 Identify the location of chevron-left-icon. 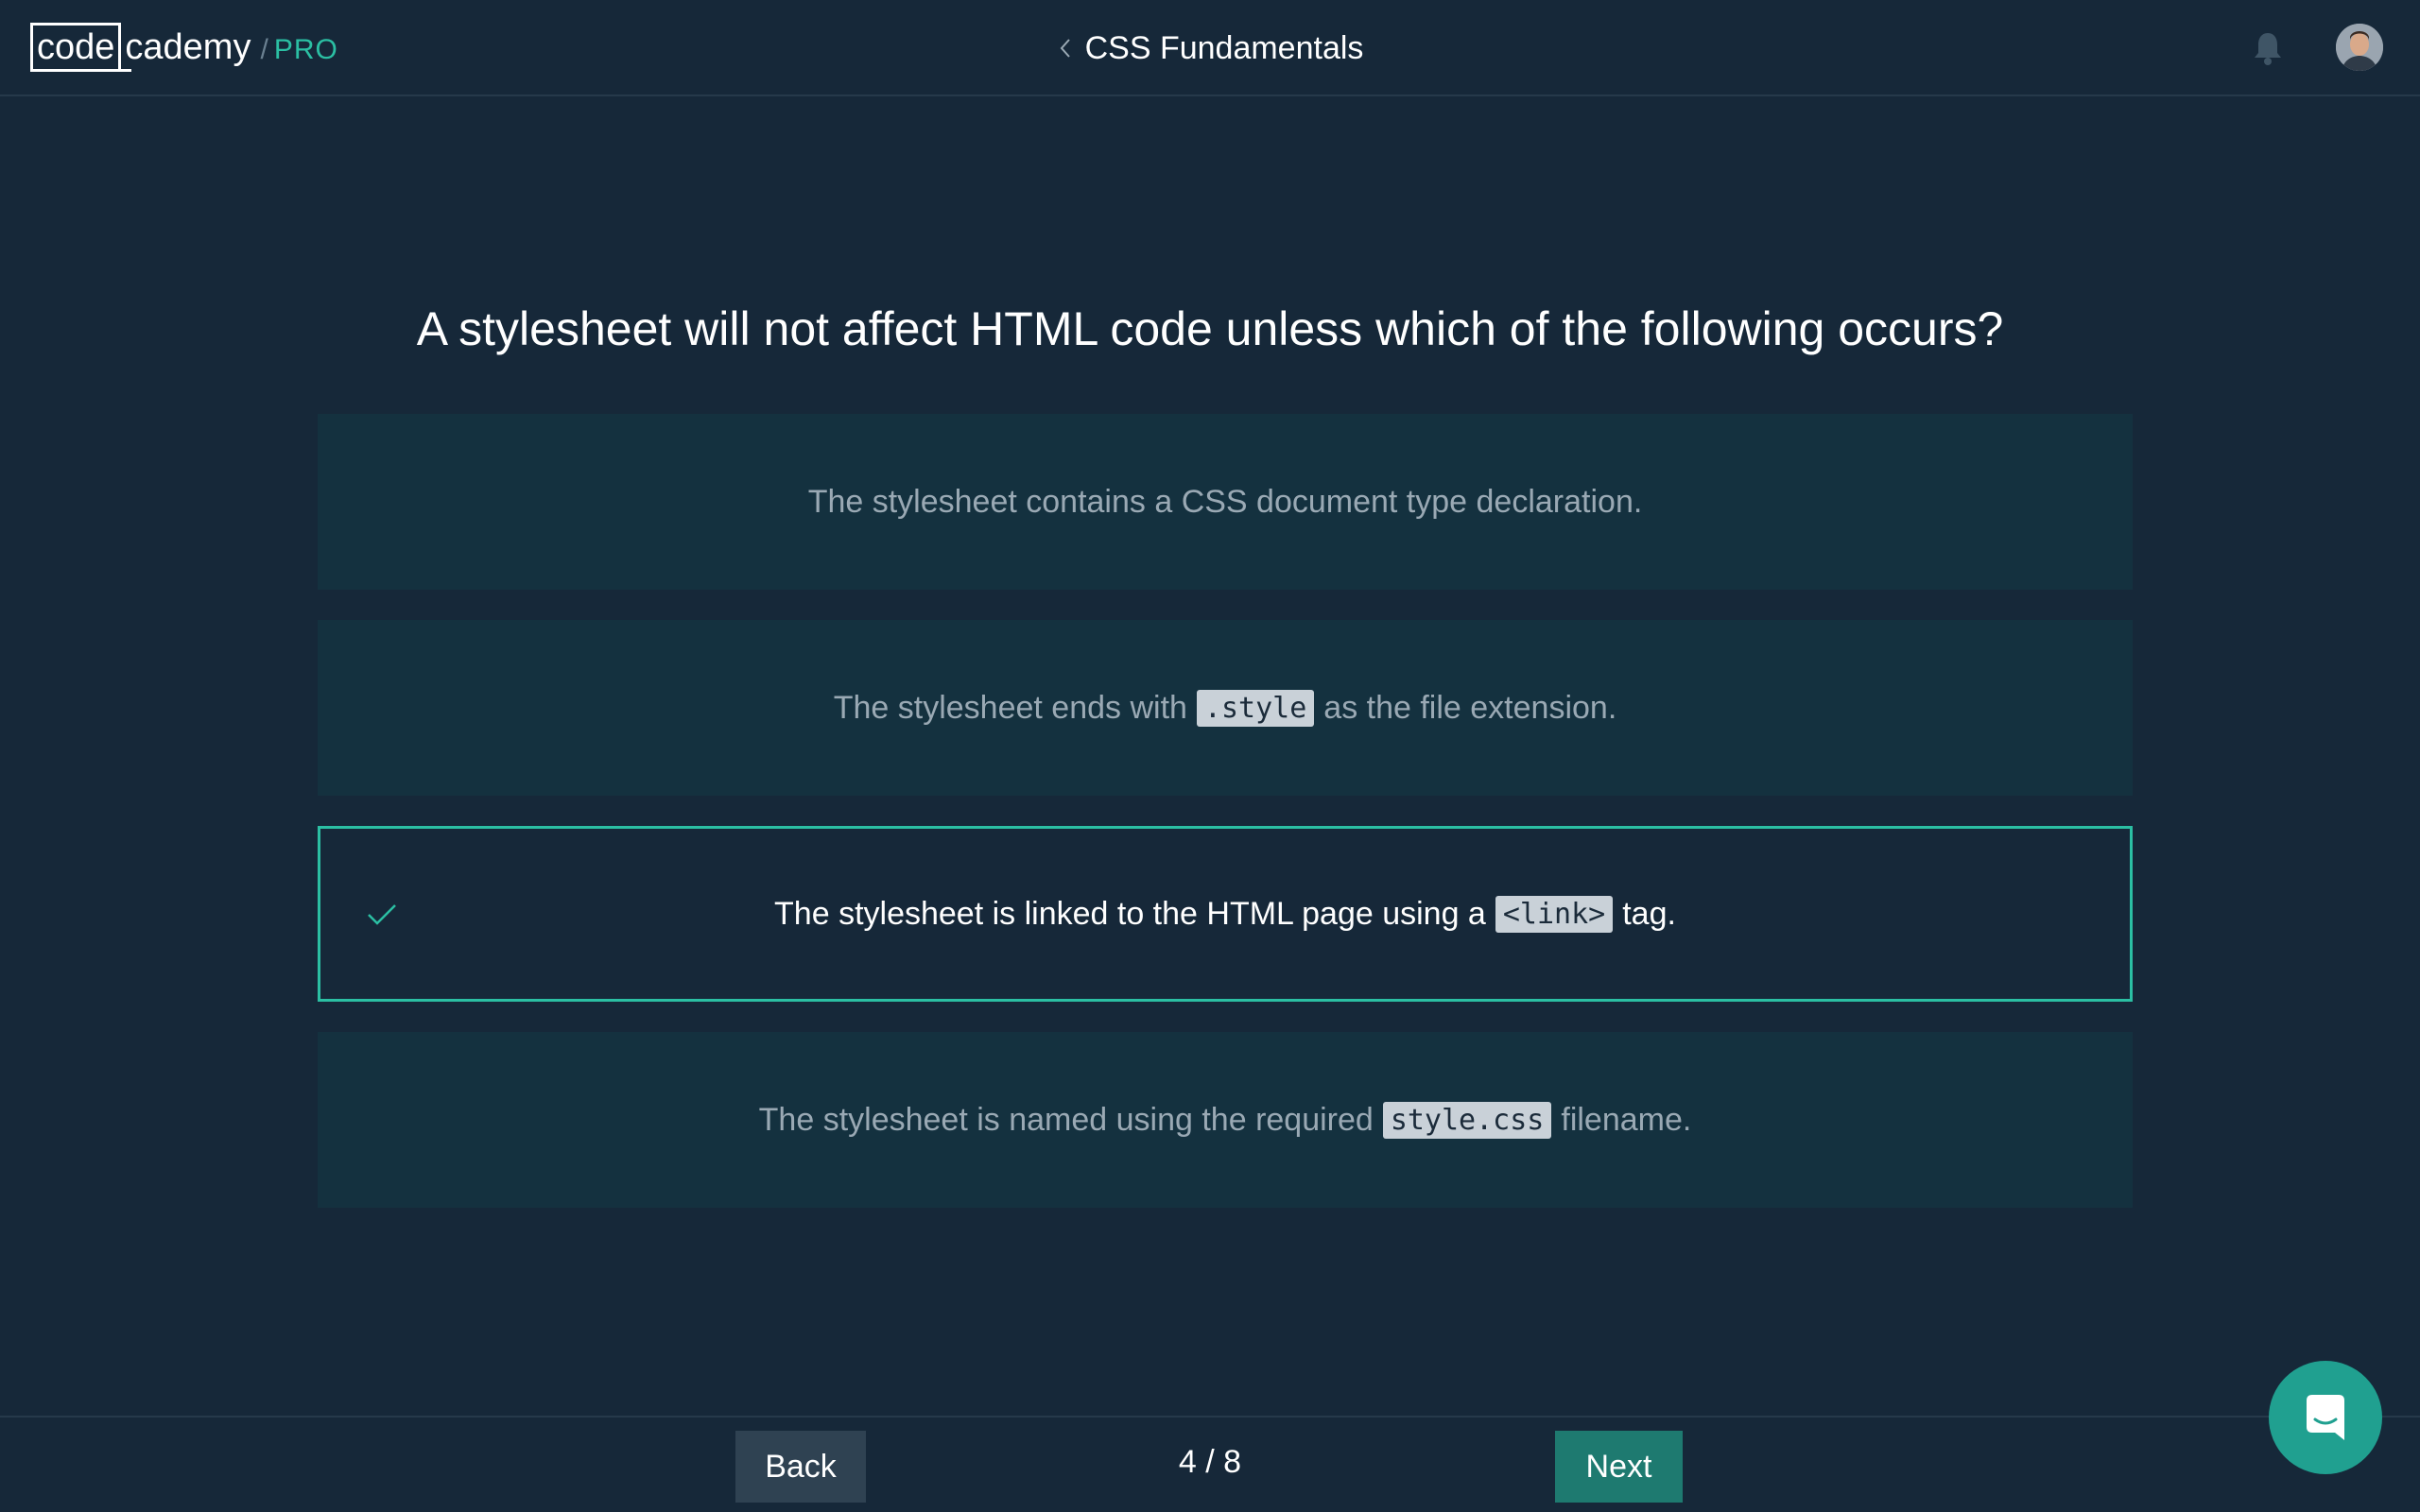
(1065, 48).